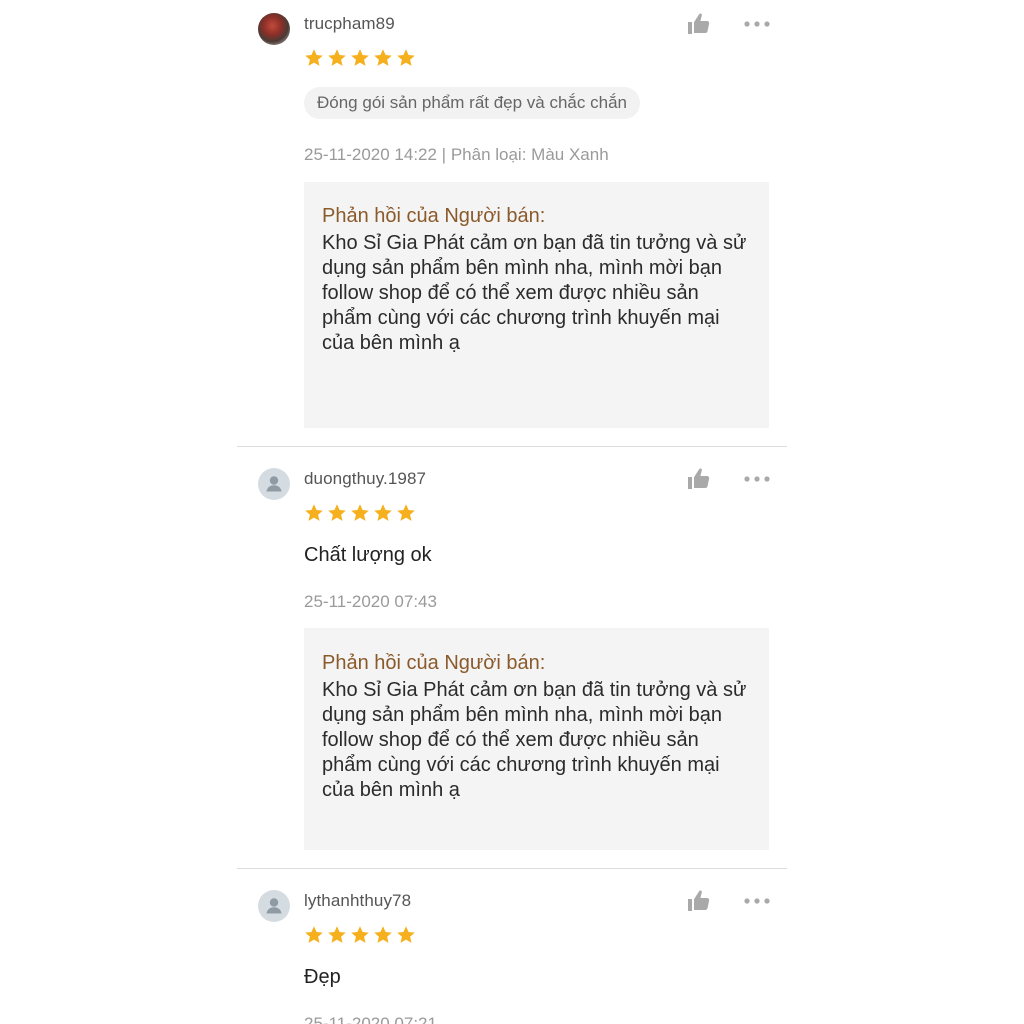  Describe the element at coordinates (357, 901) in the screenshot. I see `username: lythanhthuy78` at that location.